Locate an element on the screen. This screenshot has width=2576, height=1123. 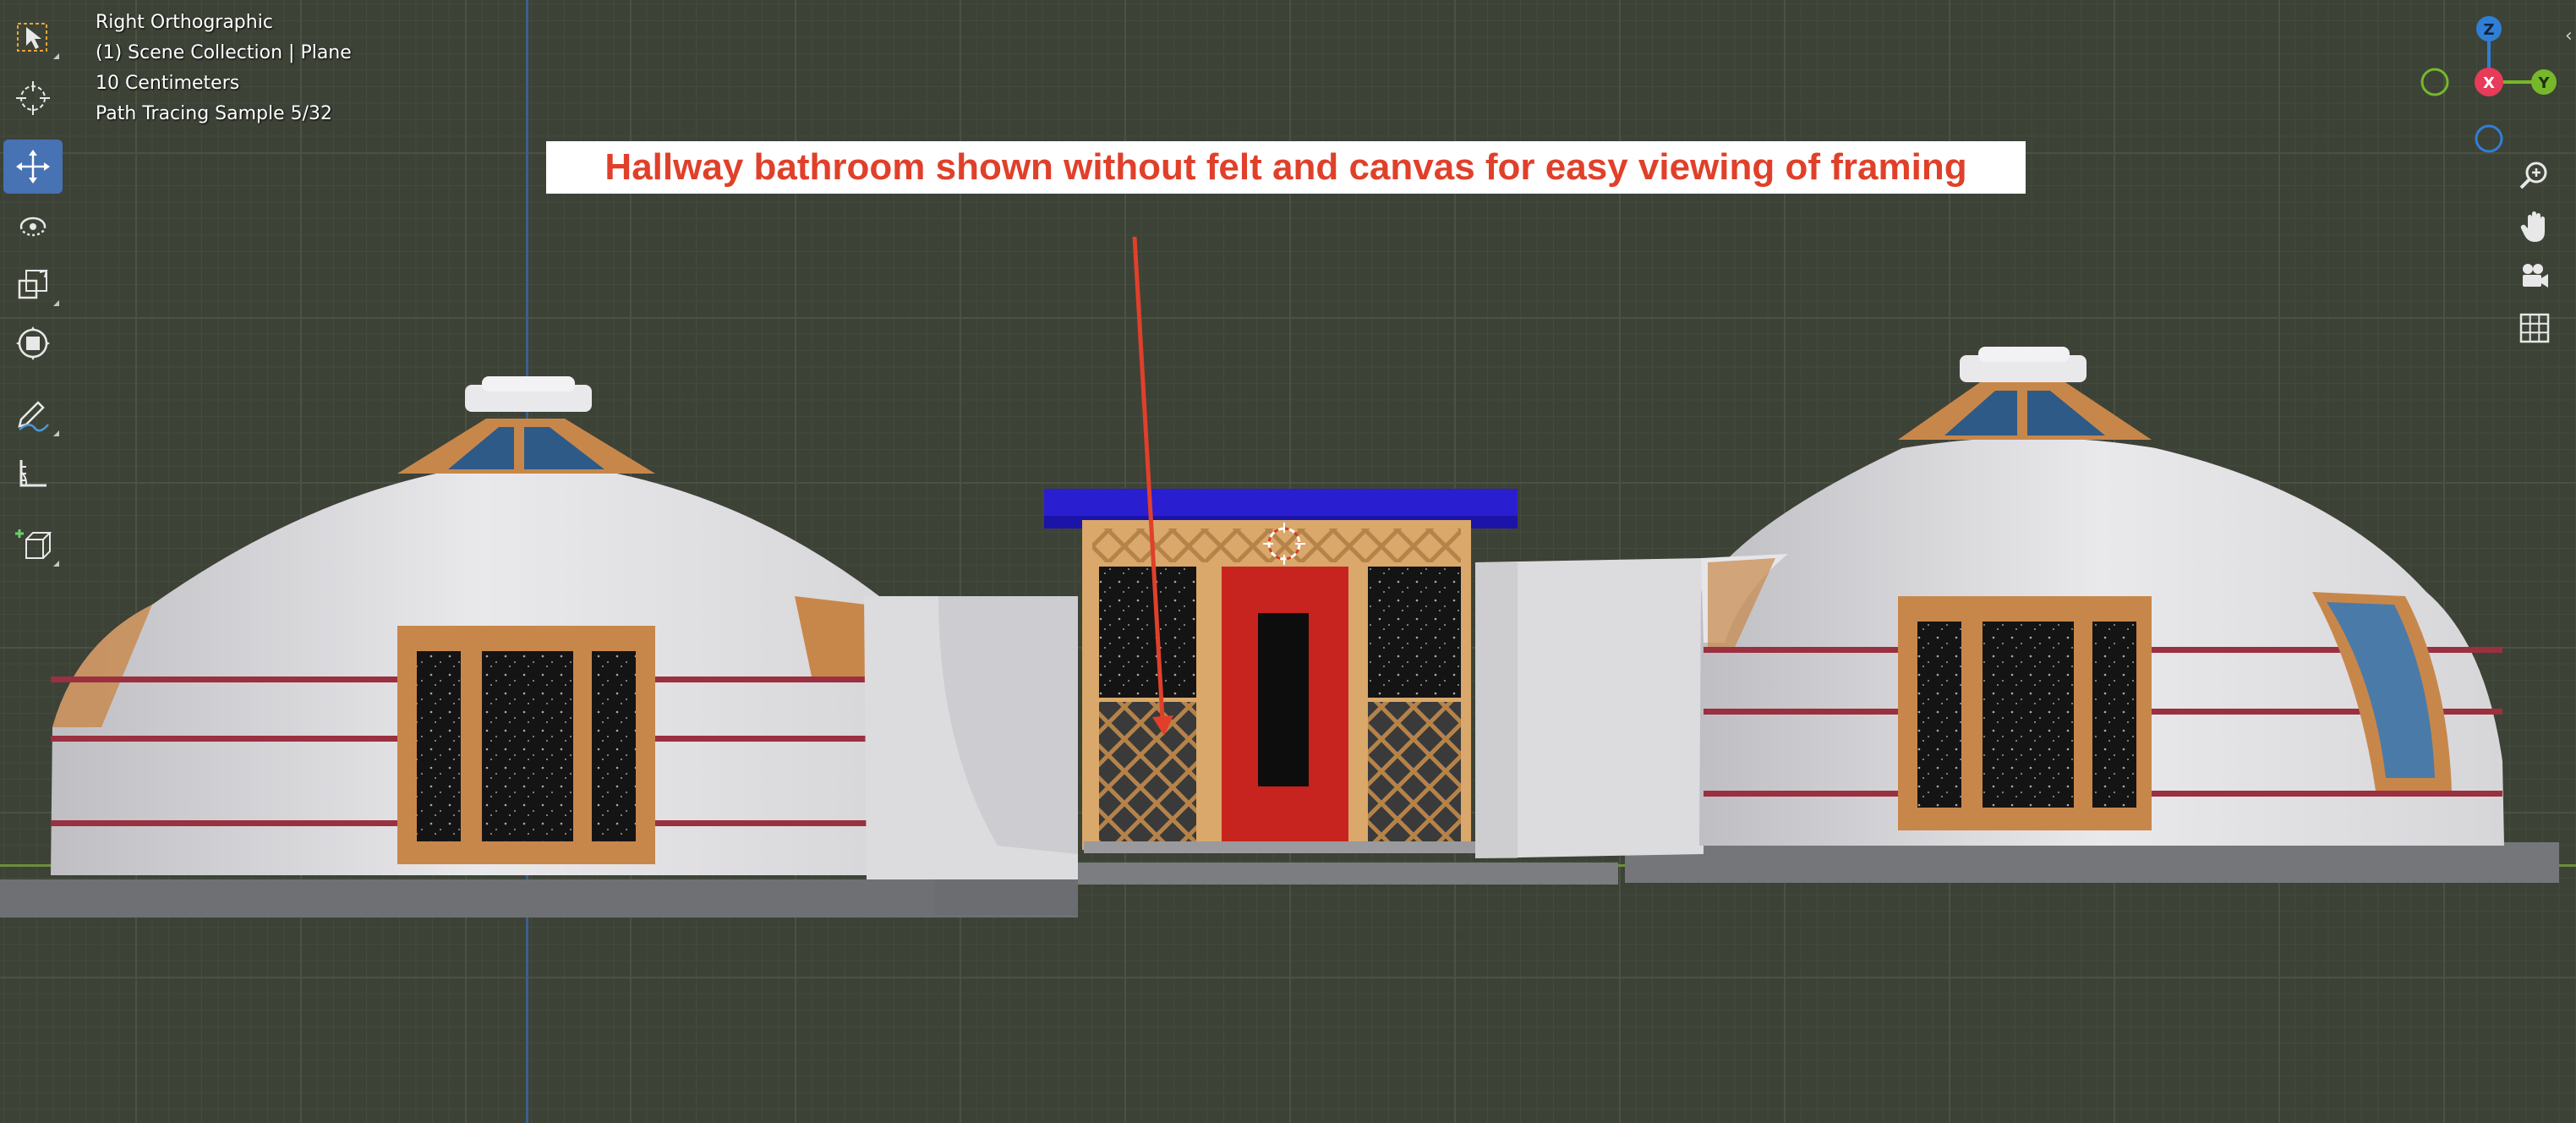
hallway-bathroom-frame is located at coordinates (1281, 671).